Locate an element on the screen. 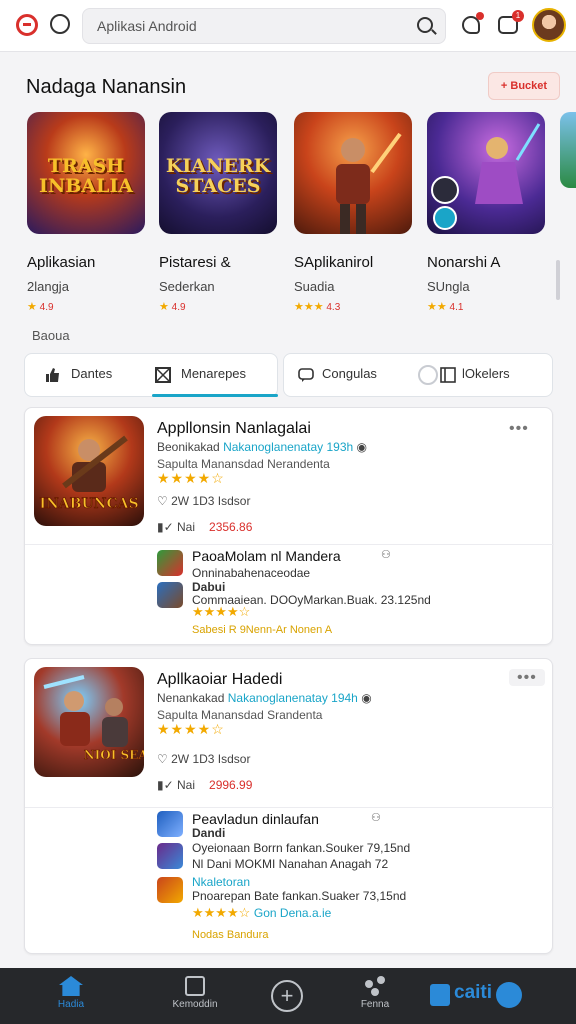 This screenshot has width=576, height=1024. app-icon: INABUNCAS is located at coordinates (89, 471).